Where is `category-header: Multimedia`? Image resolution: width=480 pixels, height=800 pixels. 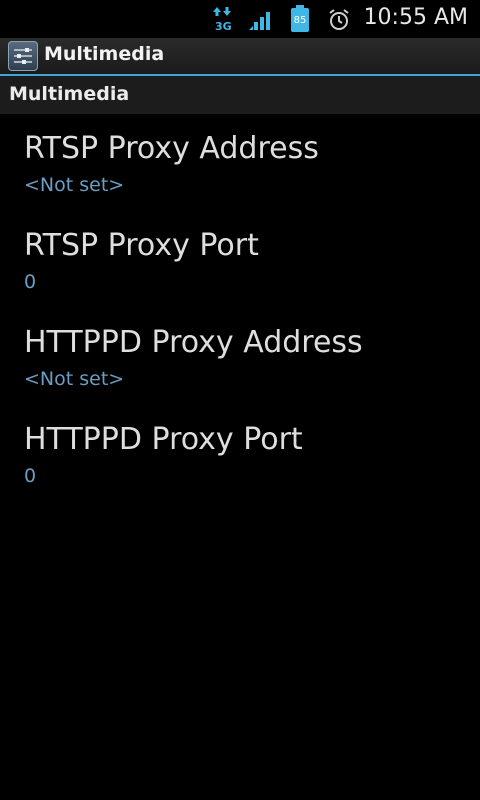 category-header: Multimedia is located at coordinates (240, 95).